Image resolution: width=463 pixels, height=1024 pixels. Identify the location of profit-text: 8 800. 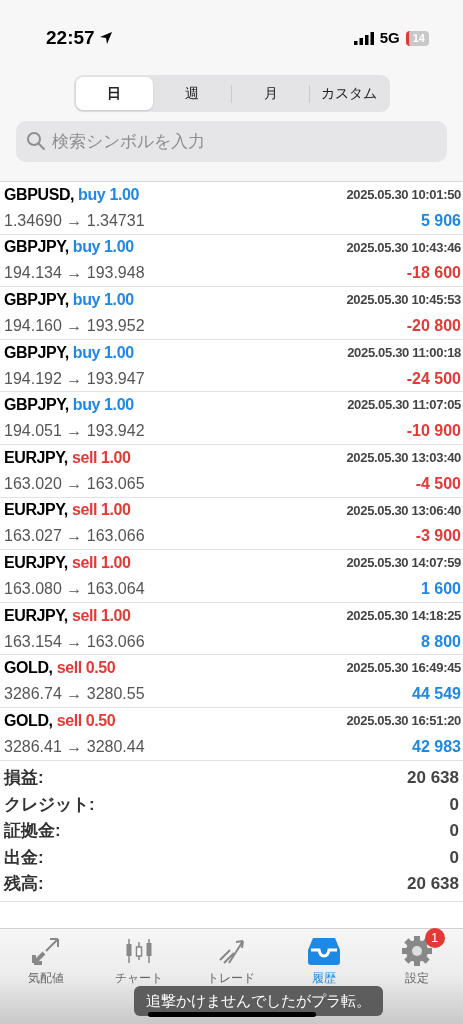
(440, 641).